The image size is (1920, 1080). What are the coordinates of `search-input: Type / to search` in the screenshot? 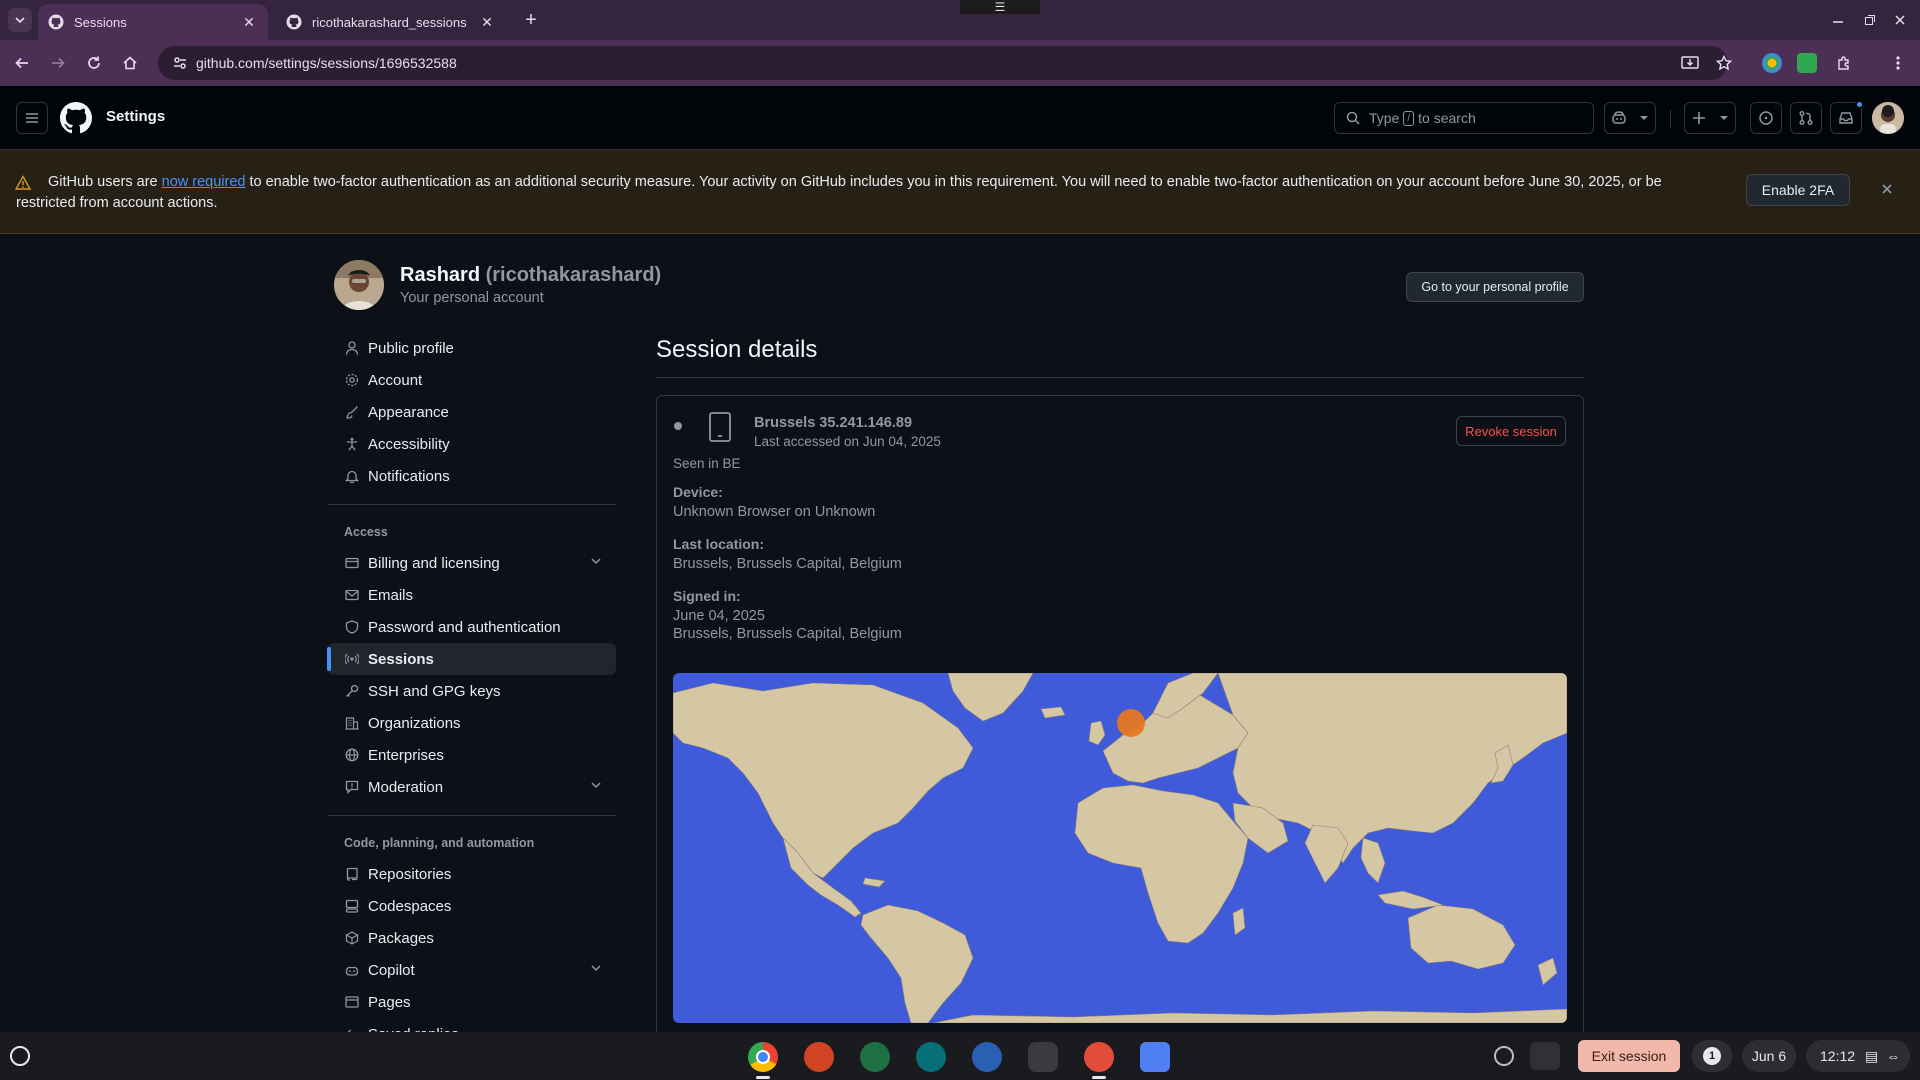 It's located at (1464, 118).